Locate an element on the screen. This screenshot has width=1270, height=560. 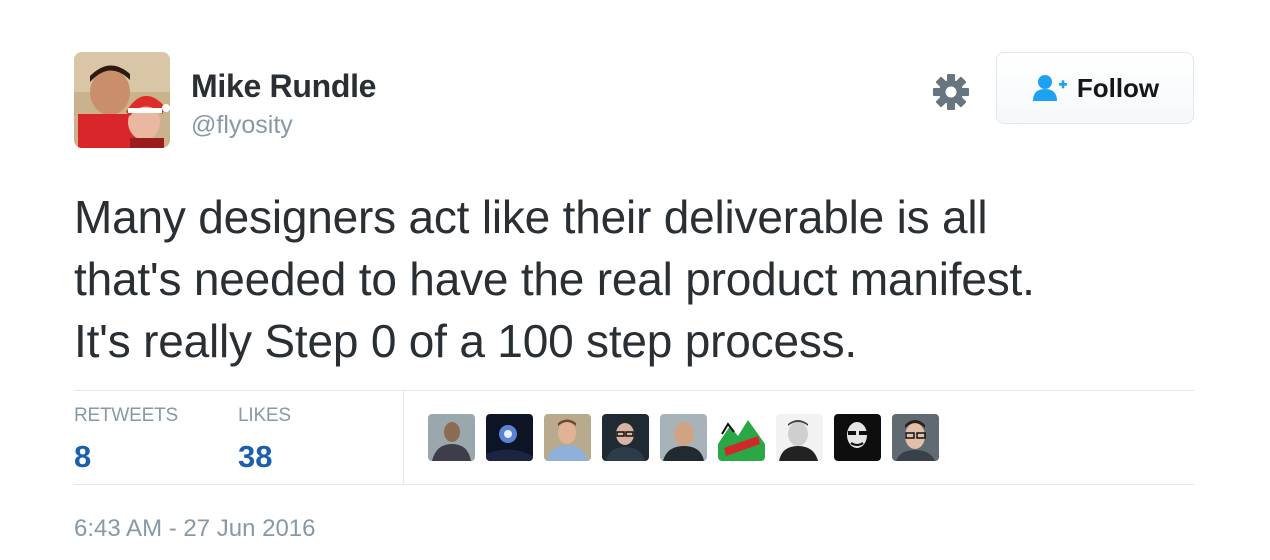
space-avatar-icon is located at coordinates (509, 437).